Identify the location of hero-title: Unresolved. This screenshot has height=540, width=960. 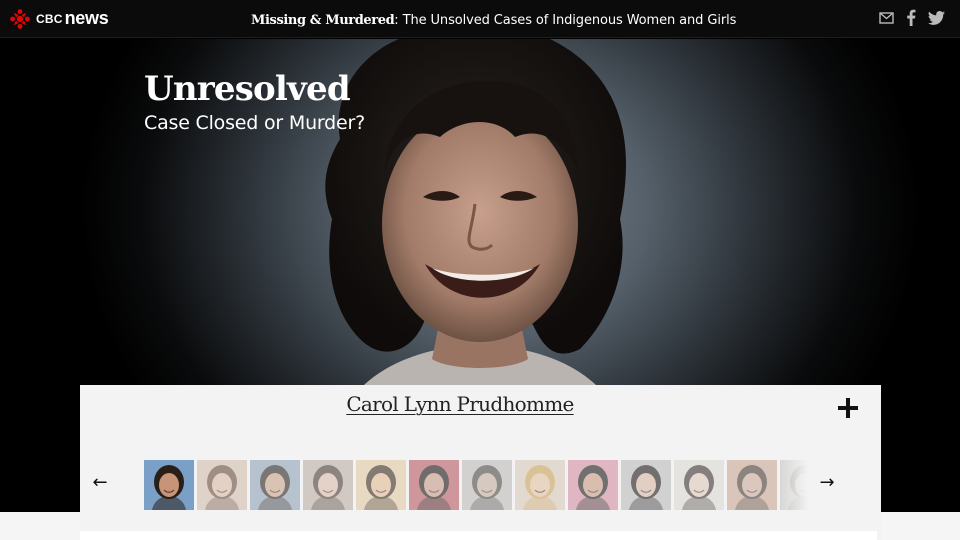
(247, 89).